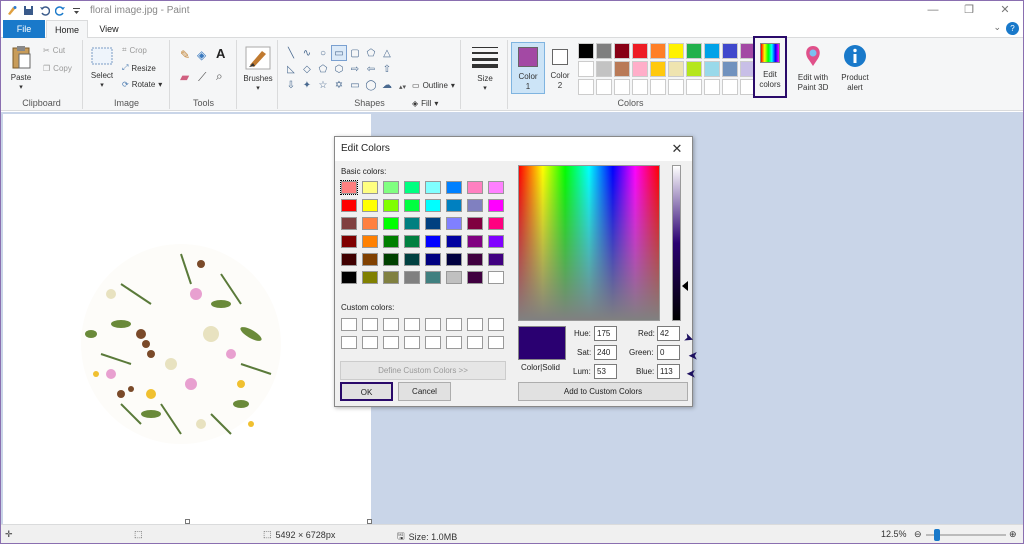  Describe the element at coordinates (1005, 10) in the screenshot. I see `close-button: ✕` at that location.